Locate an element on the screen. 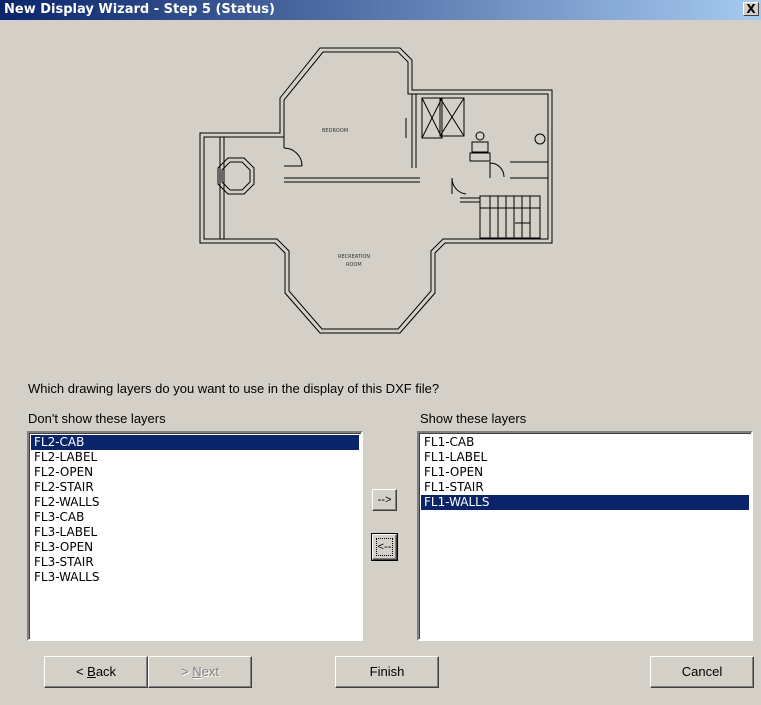 This screenshot has height=705, width=761. remove-layer-button: <-- is located at coordinates (384, 547).